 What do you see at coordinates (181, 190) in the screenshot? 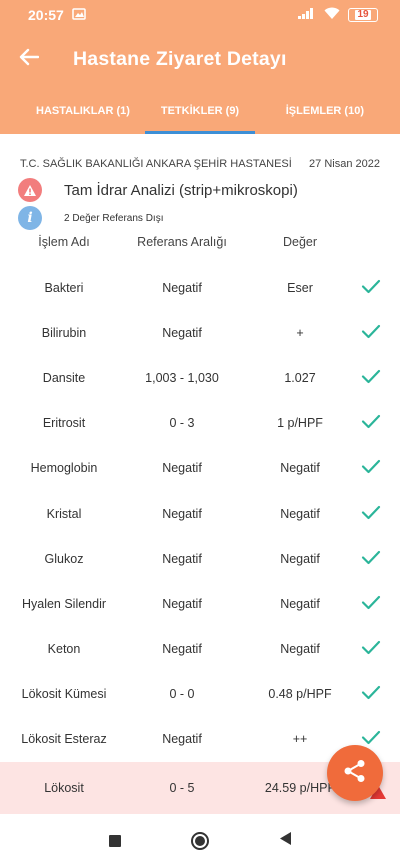
I see `test-title: Tam İdrar Analizi (strip+mikroskopi)` at bounding box center [181, 190].